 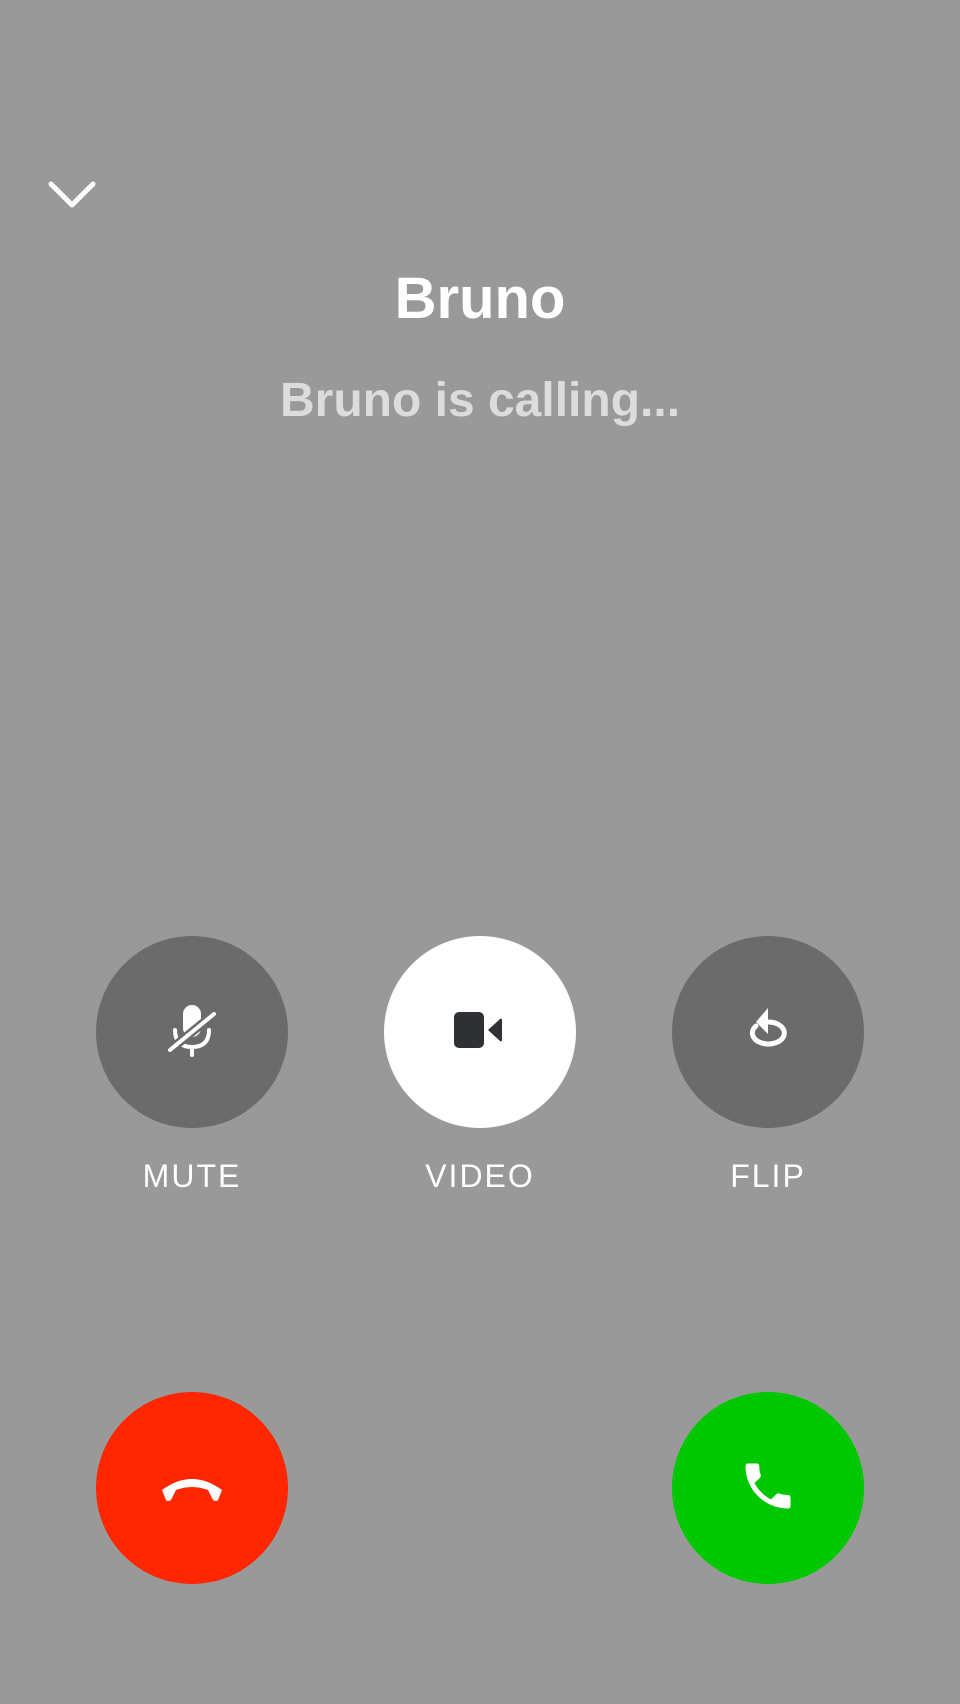 I want to click on decline-call-button, so click(x=192, y=1488).